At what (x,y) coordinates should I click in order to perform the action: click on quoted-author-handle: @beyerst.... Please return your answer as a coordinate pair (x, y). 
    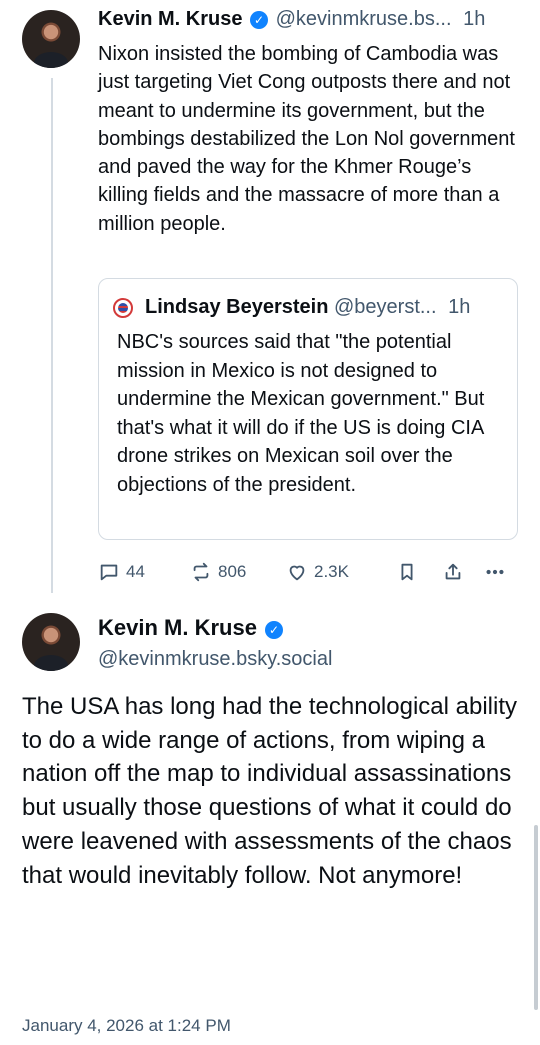
    Looking at the image, I should click on (385, 307).